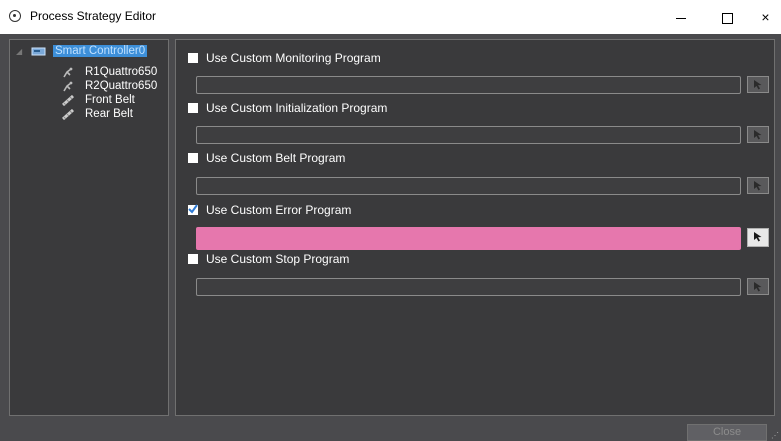  Describe the element at coordinates (109, 114) in the screenshot. I see `tree-item-label: Rear Belt` at that location.